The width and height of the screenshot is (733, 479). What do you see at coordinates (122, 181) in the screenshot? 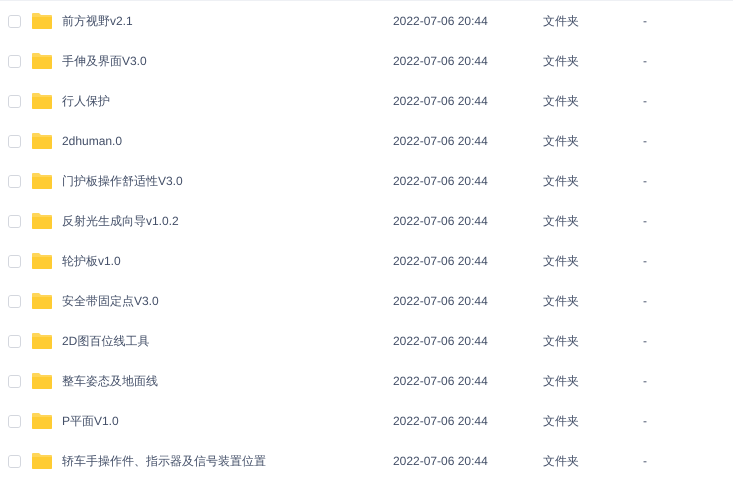
I see `folder-name: 门护板操作舒适性V3.0` at bounding box center [122, 181].